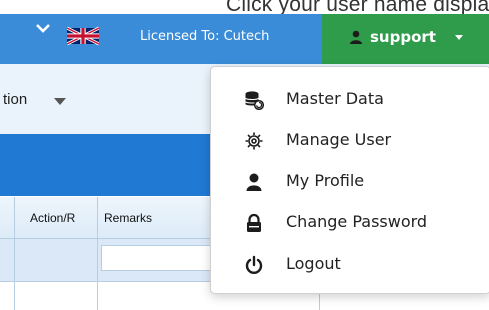  What do you see at coordinates (52, 218) in the screenshot?
I see `column-header-action: Action/R` at bounding box center [52, 218].